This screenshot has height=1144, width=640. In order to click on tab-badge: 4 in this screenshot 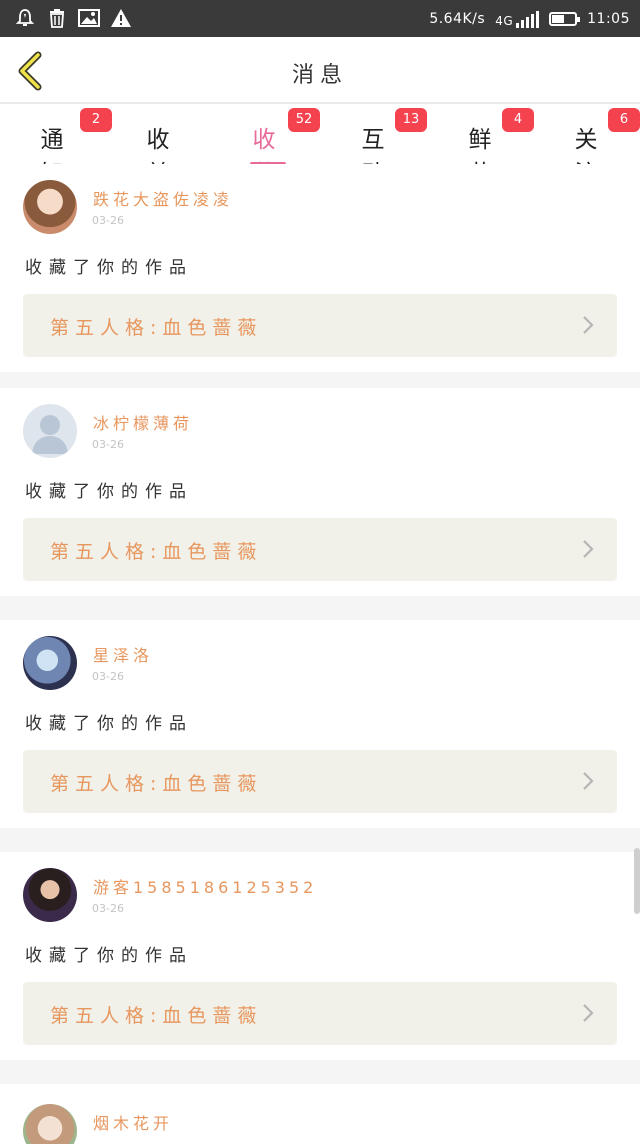, I will do `click(518, 120)`.